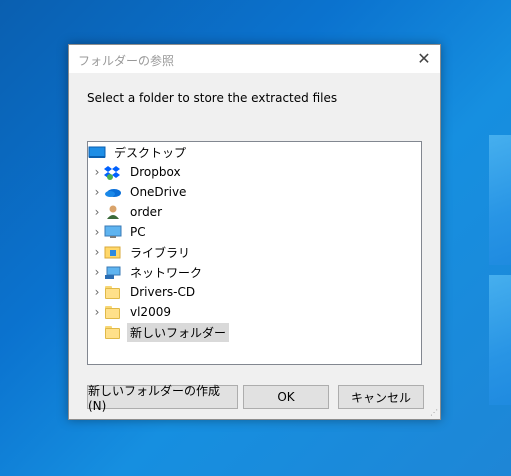 The height and width of the screenshot is (476, 511). I want to click on tree-item-pc: › PC, so click(119, 232).